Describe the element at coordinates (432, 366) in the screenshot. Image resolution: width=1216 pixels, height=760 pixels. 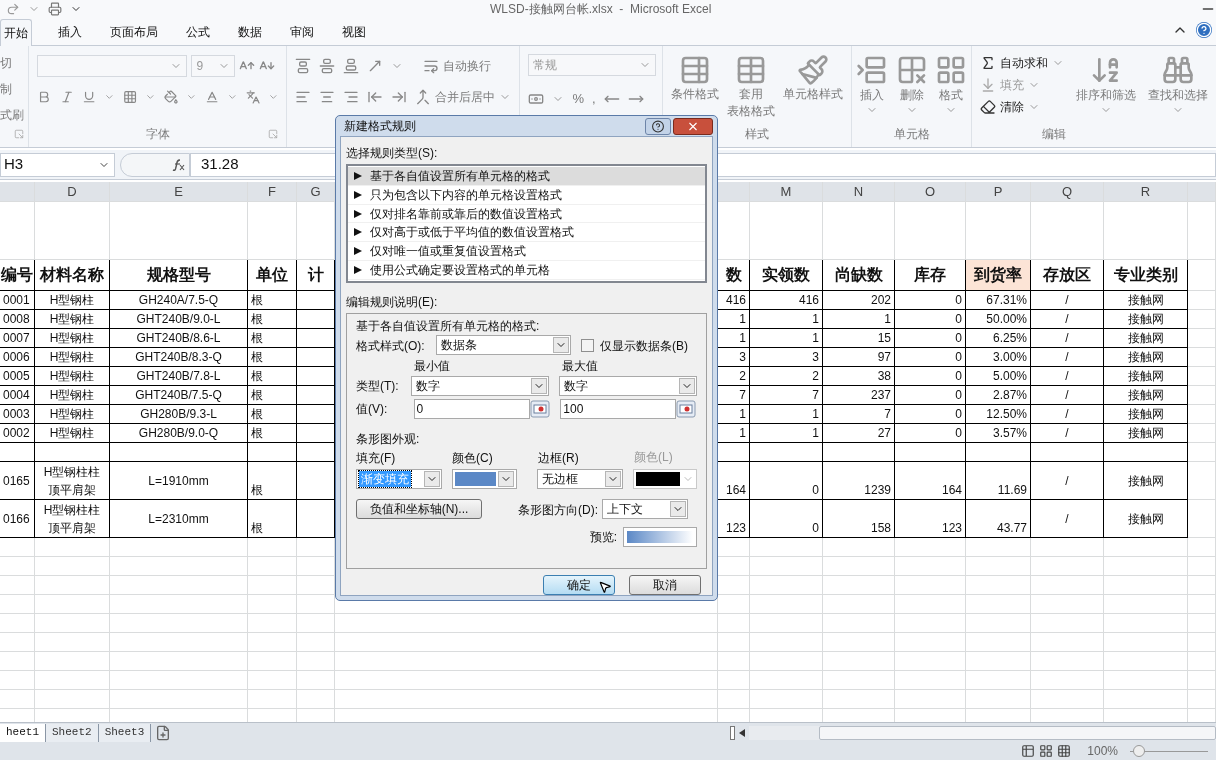
I see `column-heading: 最小值` at that location.